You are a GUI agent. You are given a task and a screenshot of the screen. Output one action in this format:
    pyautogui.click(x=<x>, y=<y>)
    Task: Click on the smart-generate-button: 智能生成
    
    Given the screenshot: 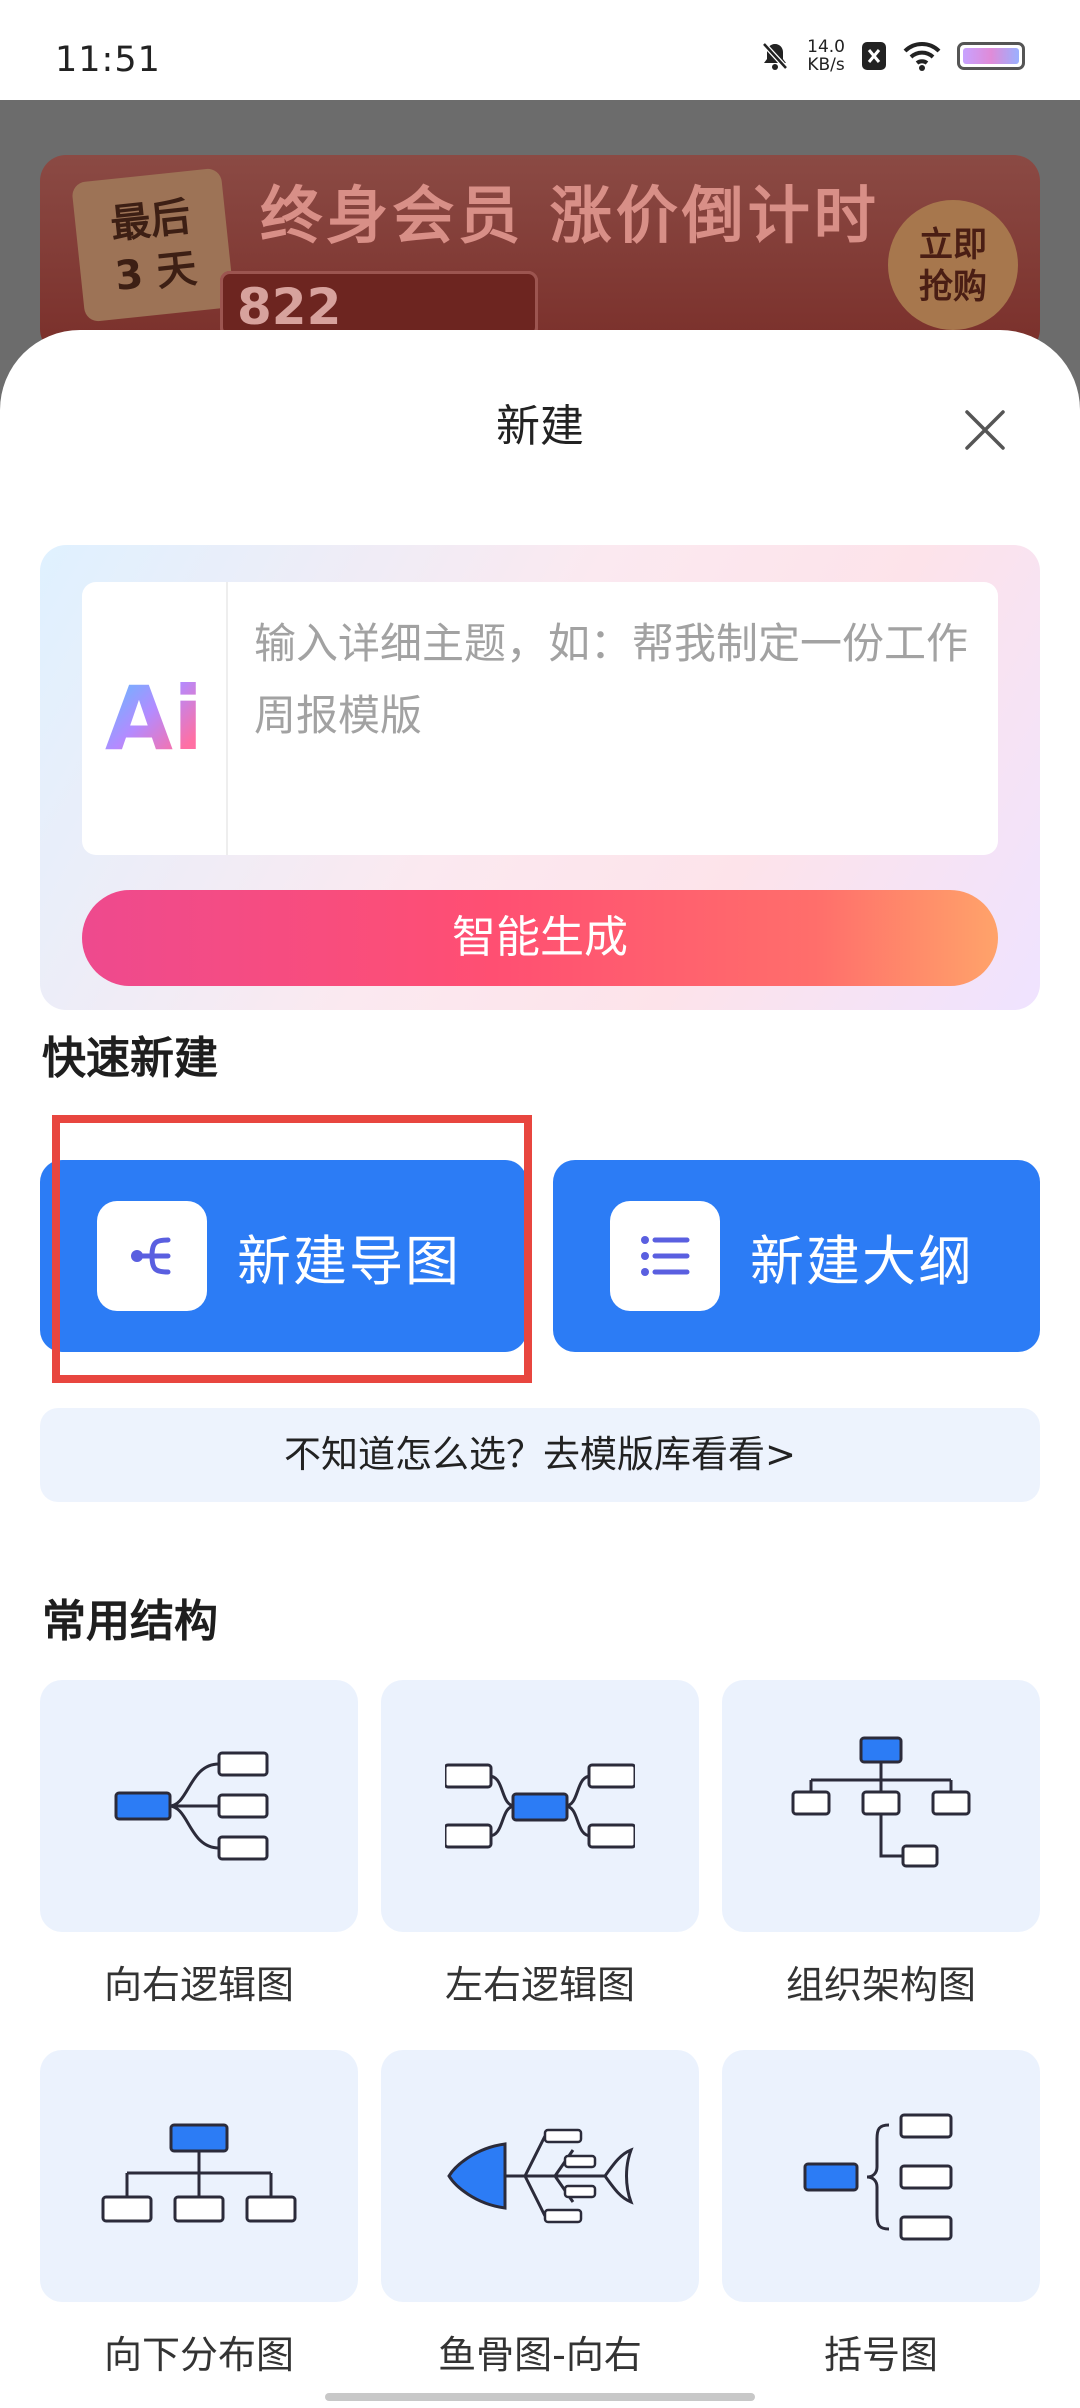 What is the action you would take?
    pyautogui.click(x=540, y=938)
    